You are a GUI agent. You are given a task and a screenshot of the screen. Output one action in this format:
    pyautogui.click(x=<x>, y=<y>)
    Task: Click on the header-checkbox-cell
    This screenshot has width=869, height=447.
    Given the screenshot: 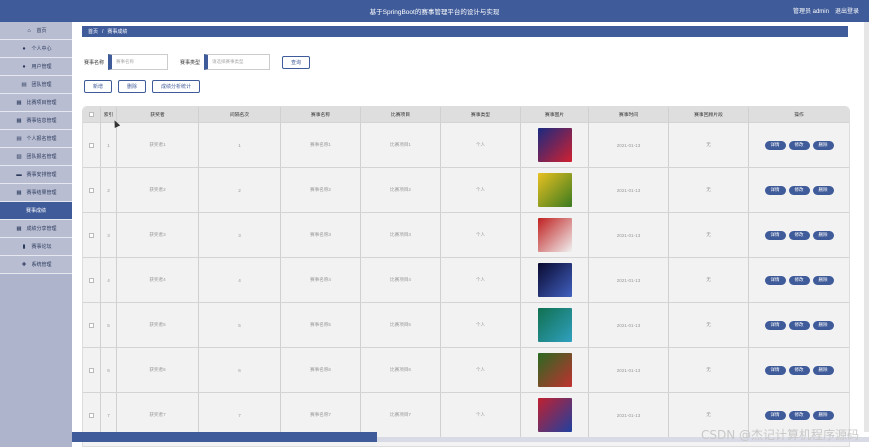 What is the action you would take?
    pyautogui.click(x=92, y=114)
    